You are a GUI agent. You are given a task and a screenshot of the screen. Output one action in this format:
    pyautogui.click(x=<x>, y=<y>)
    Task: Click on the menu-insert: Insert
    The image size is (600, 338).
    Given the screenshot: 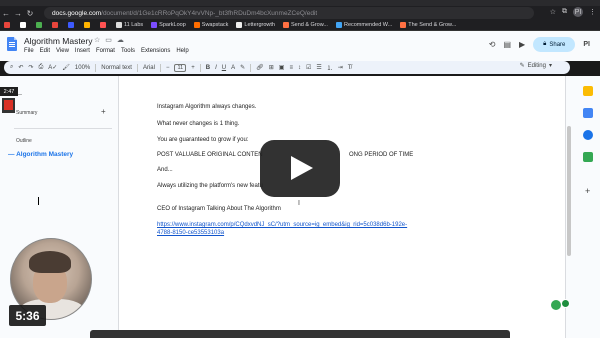 What is the action you would take?
    pyautogui.click(x=82, y=51)
    